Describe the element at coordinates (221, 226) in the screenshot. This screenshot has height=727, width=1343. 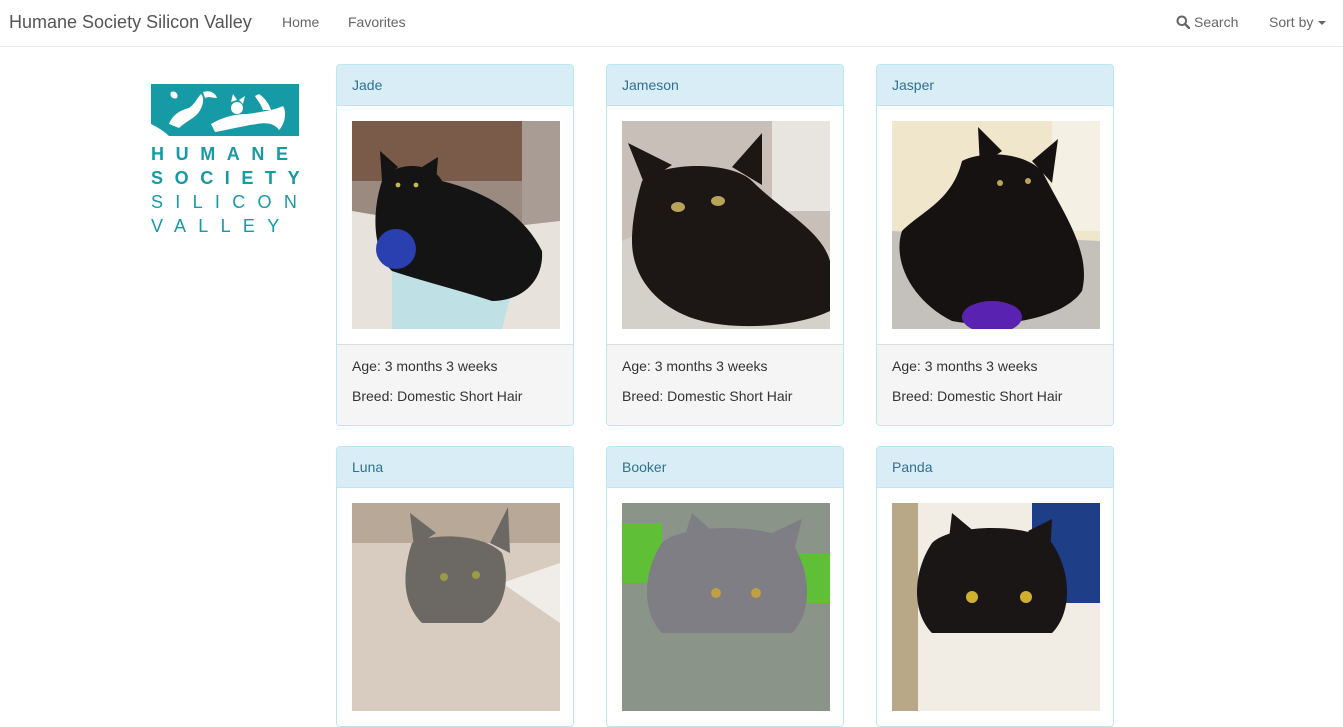
I see `logo-line-valley: VALLEY` at that location.